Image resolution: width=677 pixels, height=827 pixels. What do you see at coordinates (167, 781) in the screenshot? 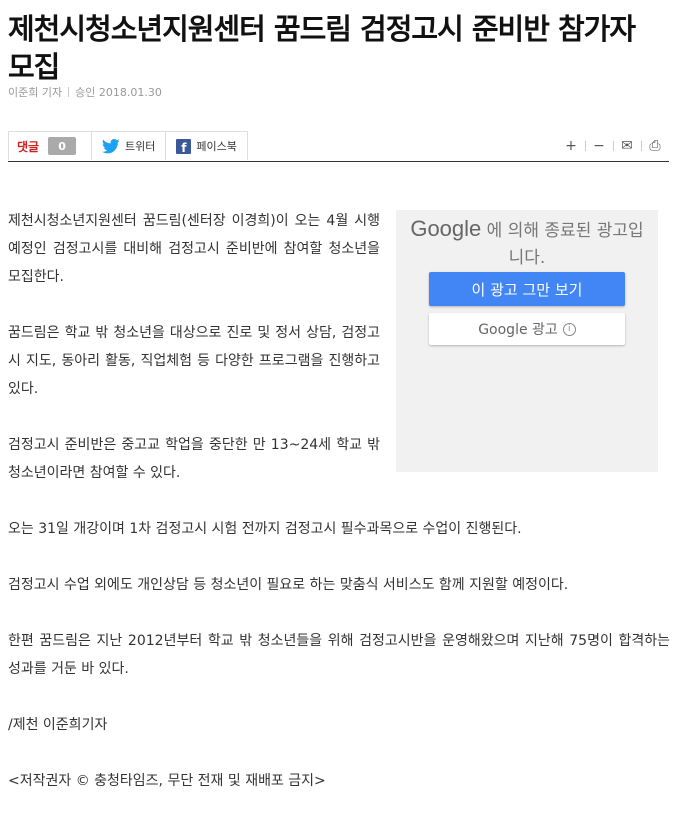
I see `copyright-notice: <저작권자 © 충청타임즈, 무단 전재 및 재배포 금지>` at bounding box center [167, 781].